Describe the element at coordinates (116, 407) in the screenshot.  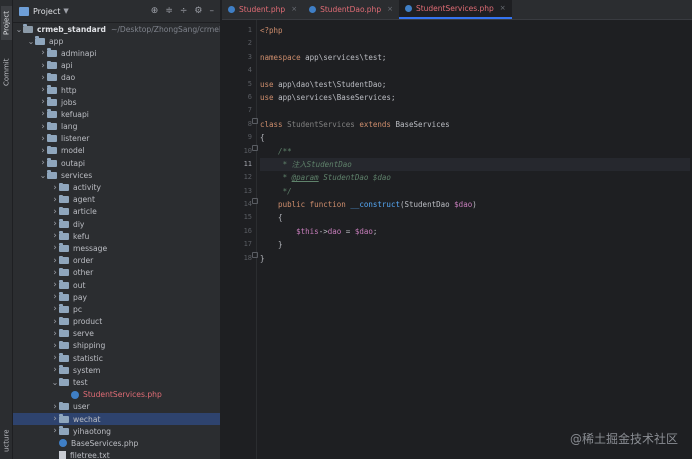
I see `tree-folder-item: › user` at that location.